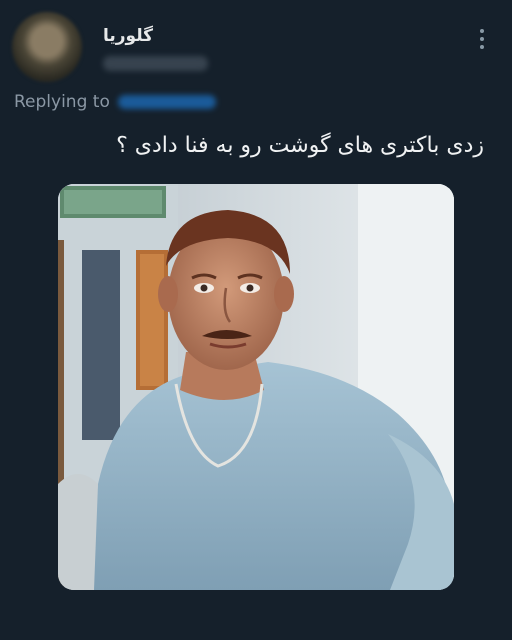  What do you see at coordinates (155, 63) in the screenshot?
I see `author-handle-redacted` at bounding box center [155, 63].